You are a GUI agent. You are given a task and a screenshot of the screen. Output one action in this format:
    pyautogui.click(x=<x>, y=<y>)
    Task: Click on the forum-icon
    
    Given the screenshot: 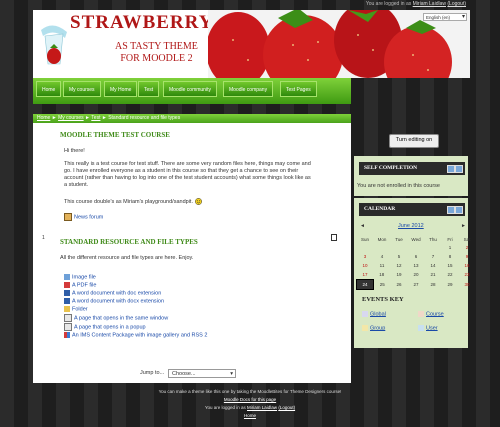 What is the action you would take?
    pyautogui.click(x=68, y=217)
    